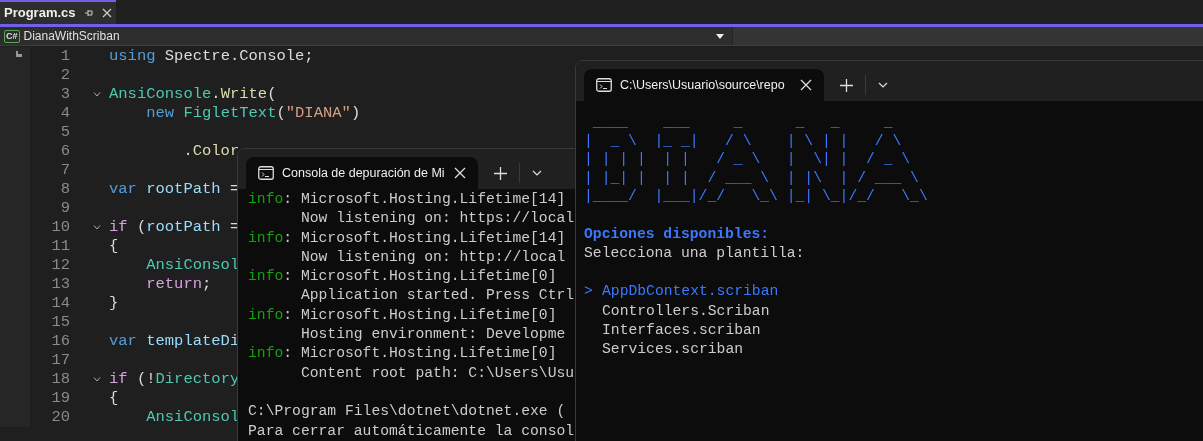 The height and width of the screenshot is (441, 1203). I want to click on line-number: 2, so click(64, 75).